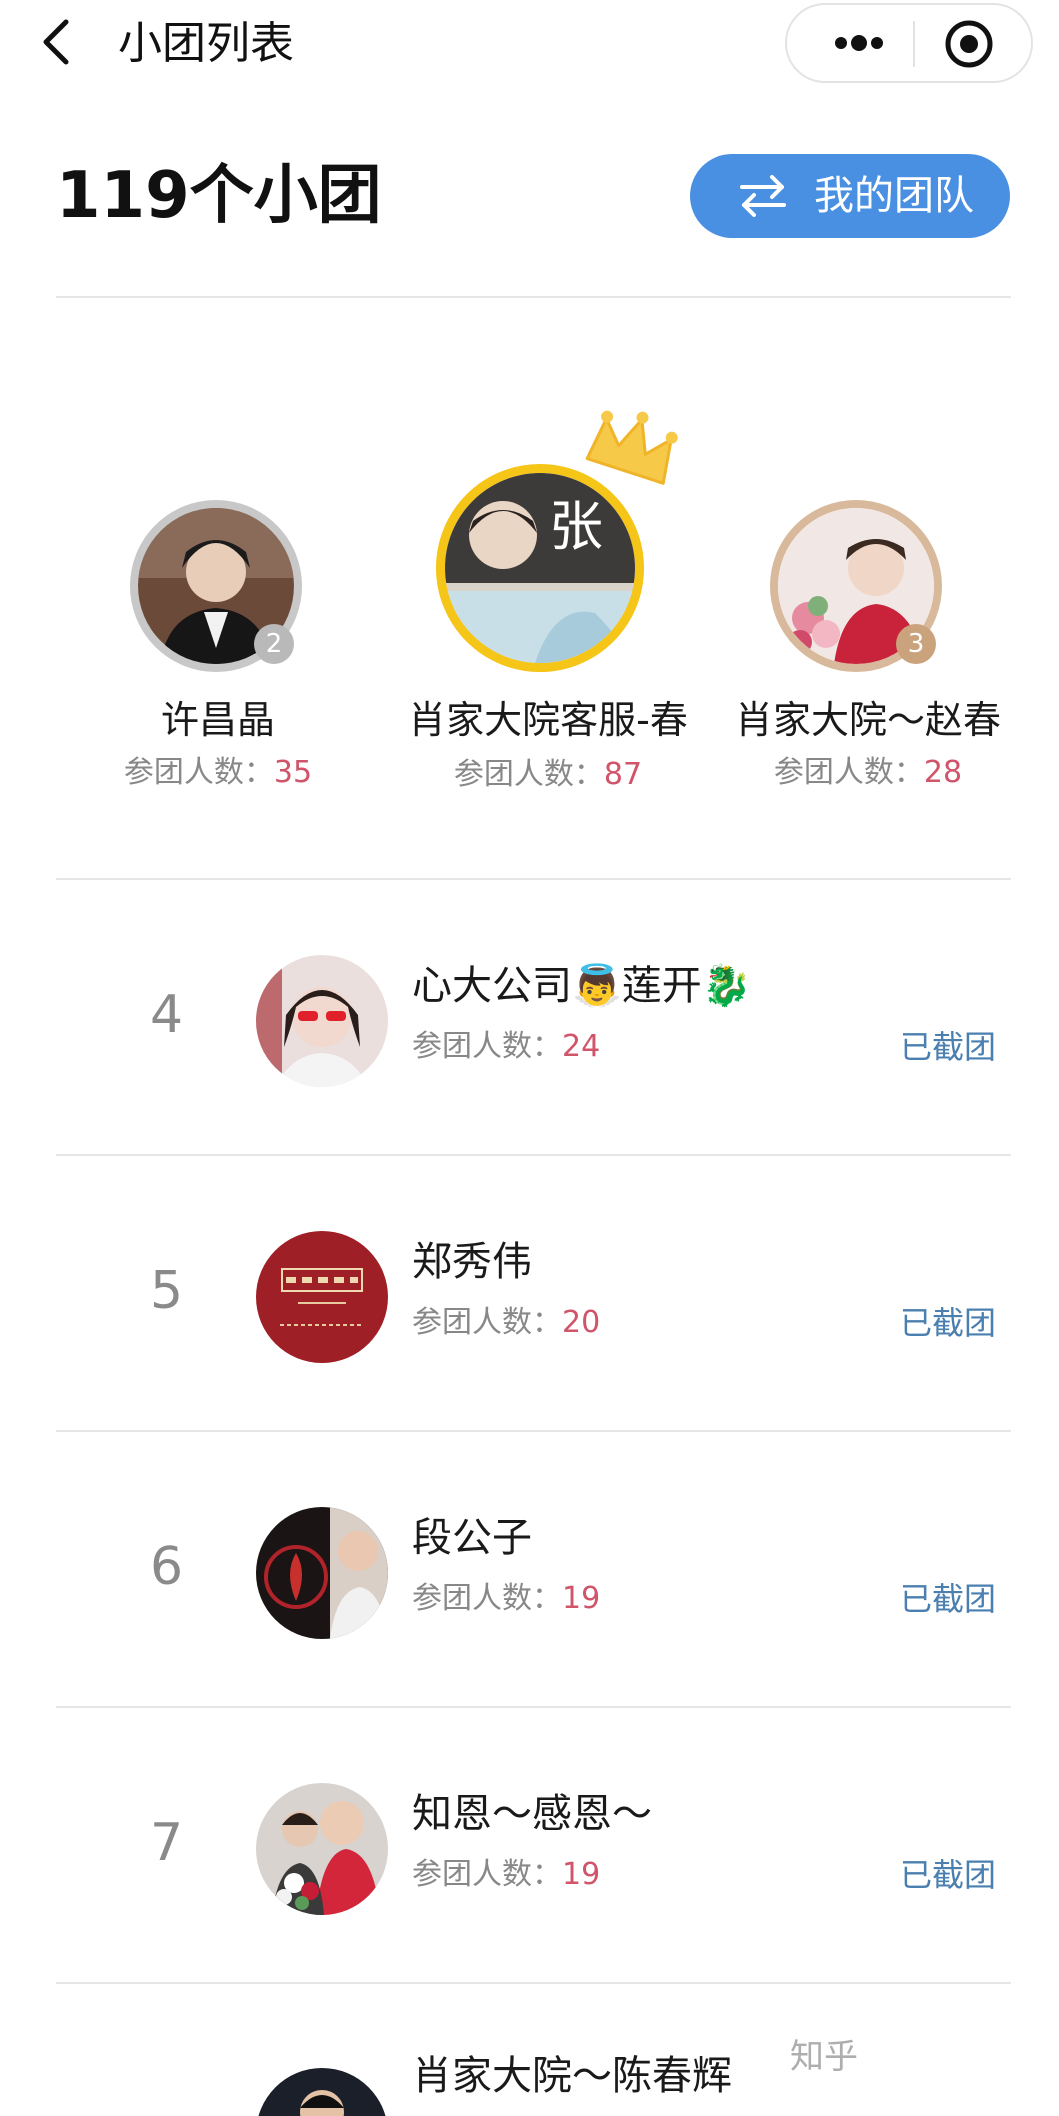 The width and height of the screenshot is (1059, 2116). What do you see at coordinates (58, 42) in the screenshot?
I see `back-icon` at bounding box center [58, 42].